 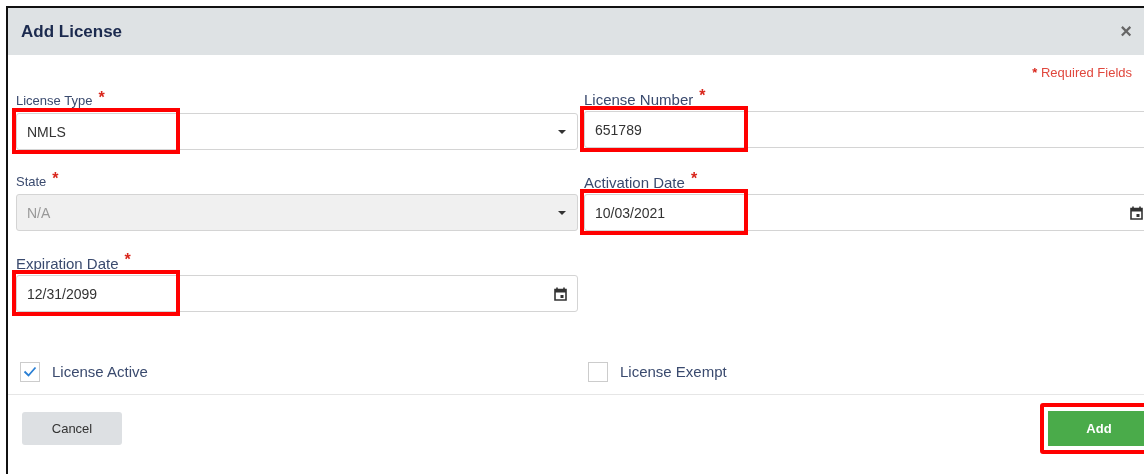 I want to click on checkbox-label: License Exempt, so click(x=673, y=371).